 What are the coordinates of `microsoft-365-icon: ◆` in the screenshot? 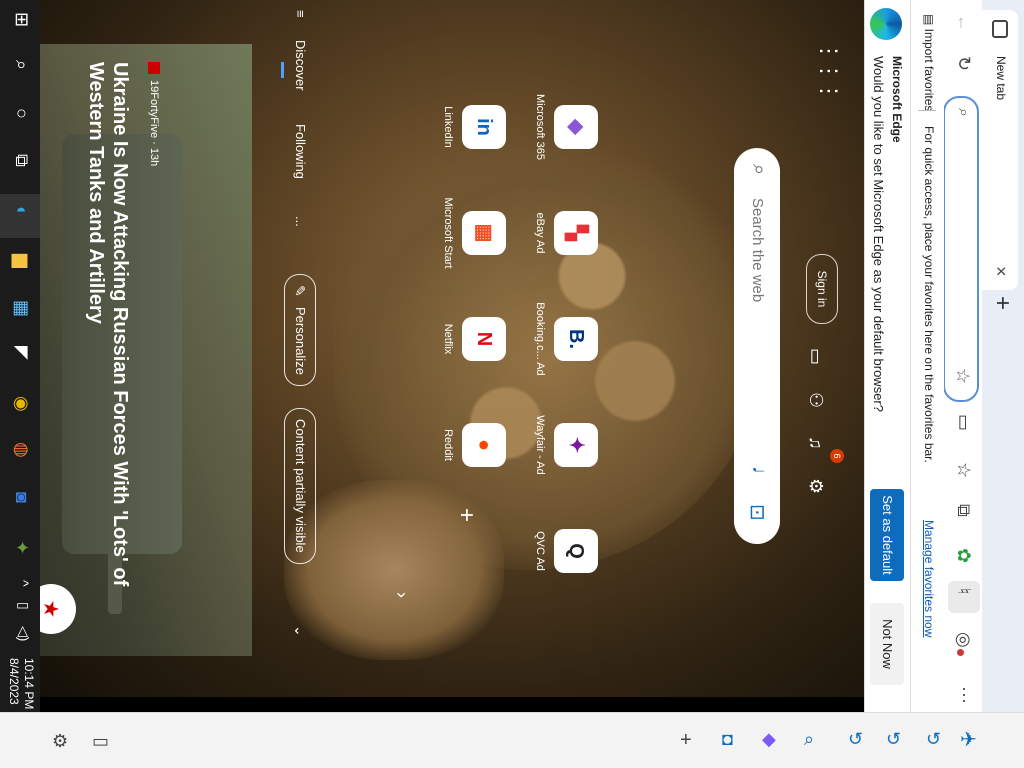 It's located at (576, 127).